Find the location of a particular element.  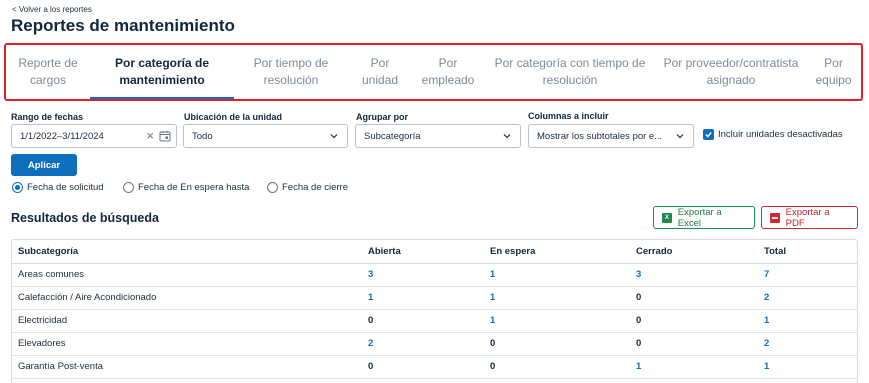

tab-by-unit: Por unidad is located at coordinates (380, 72).